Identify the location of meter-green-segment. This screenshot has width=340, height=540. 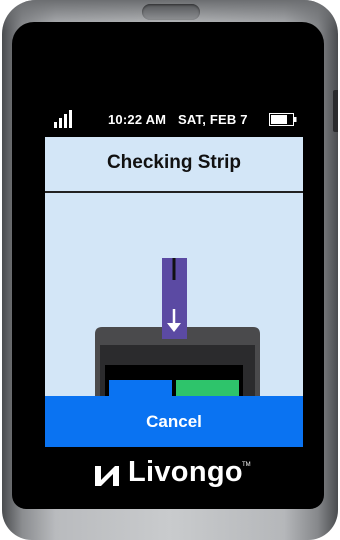
(207, 388).